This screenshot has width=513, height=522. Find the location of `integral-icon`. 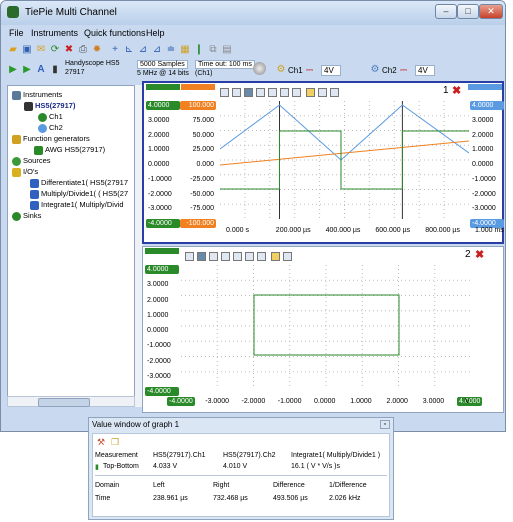

integral-icon is located at coordinates (34, 205).